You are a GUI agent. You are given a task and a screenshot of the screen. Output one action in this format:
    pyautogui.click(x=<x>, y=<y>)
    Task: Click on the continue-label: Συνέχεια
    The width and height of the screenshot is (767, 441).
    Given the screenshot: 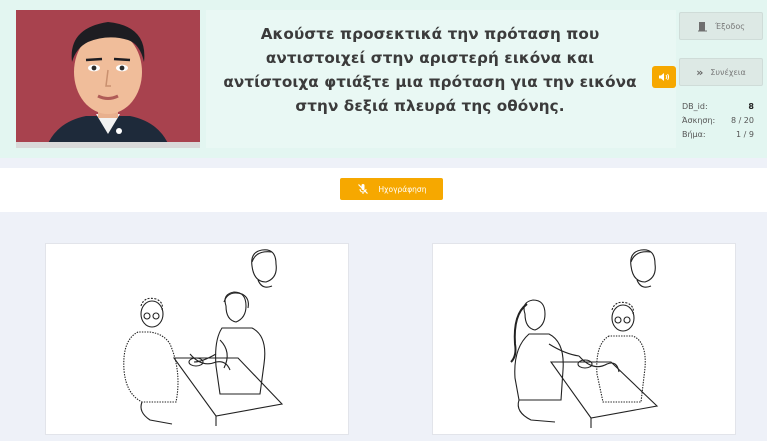 What is the action you would take?
    pyautogui.click(x=728, y=72)
    